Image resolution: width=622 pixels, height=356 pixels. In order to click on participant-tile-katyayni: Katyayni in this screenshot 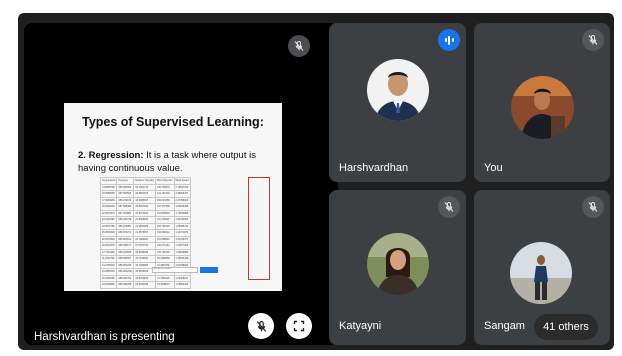, I will do `click(397, 267)`.